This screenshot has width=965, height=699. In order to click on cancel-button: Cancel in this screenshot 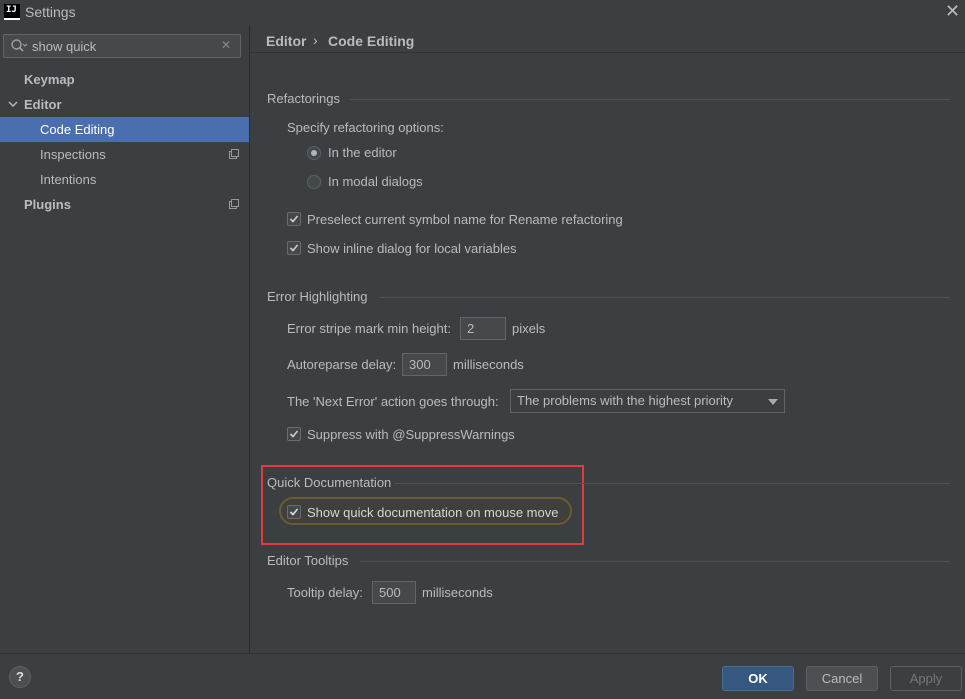, I will do `click(842, 678)`.